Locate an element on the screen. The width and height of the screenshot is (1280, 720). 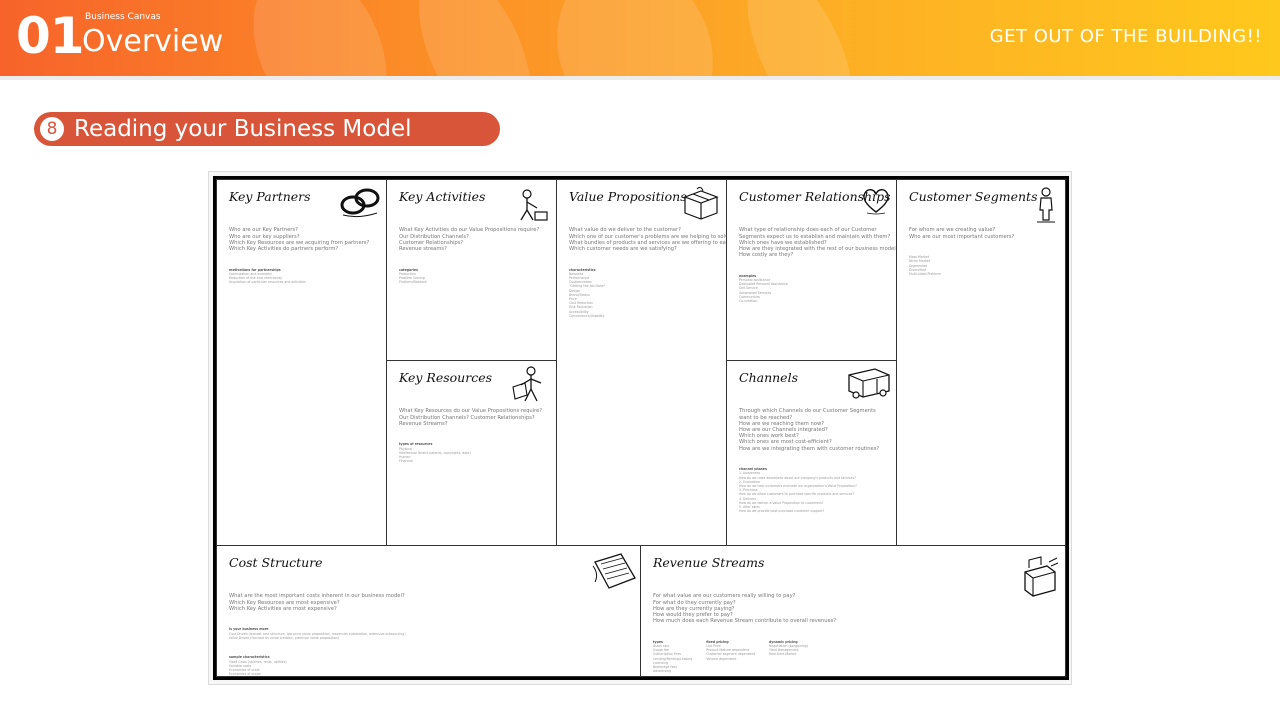
revenue-streams-title: Revenue Streams is located at coordinates (709, 562).